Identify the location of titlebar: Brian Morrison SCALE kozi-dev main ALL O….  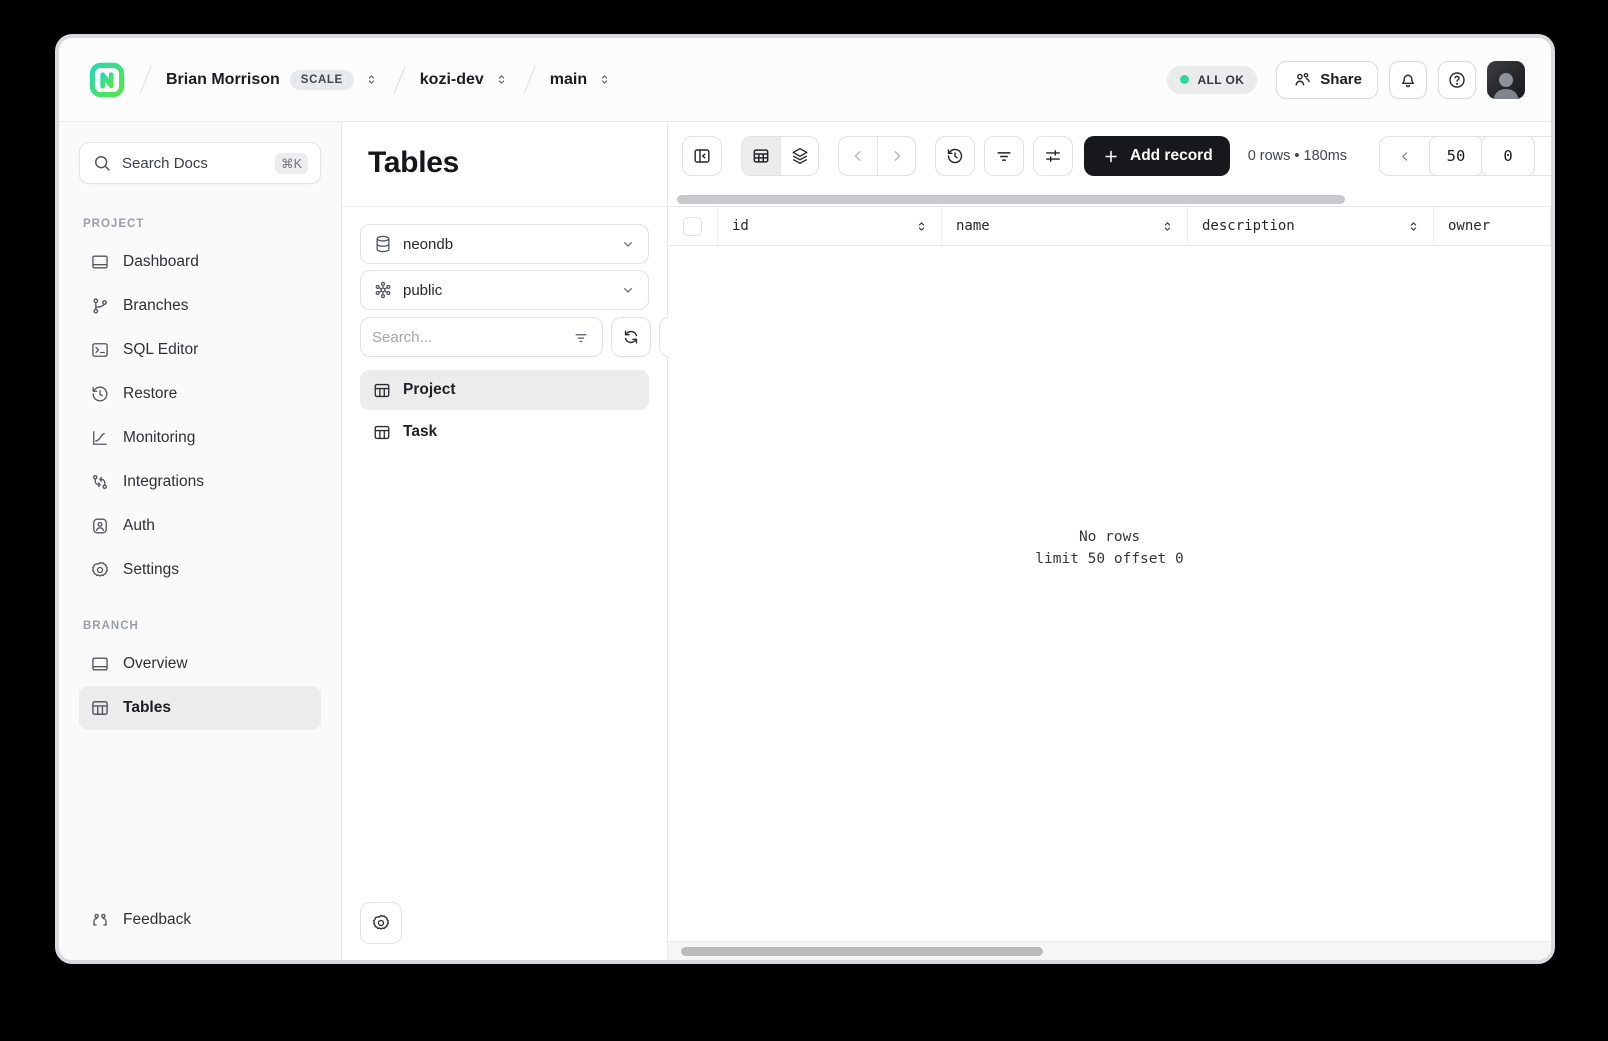
(805, 80).